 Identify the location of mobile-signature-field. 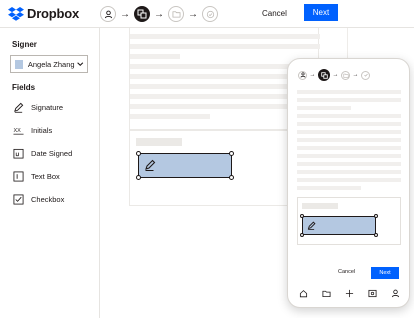
(339, 225).